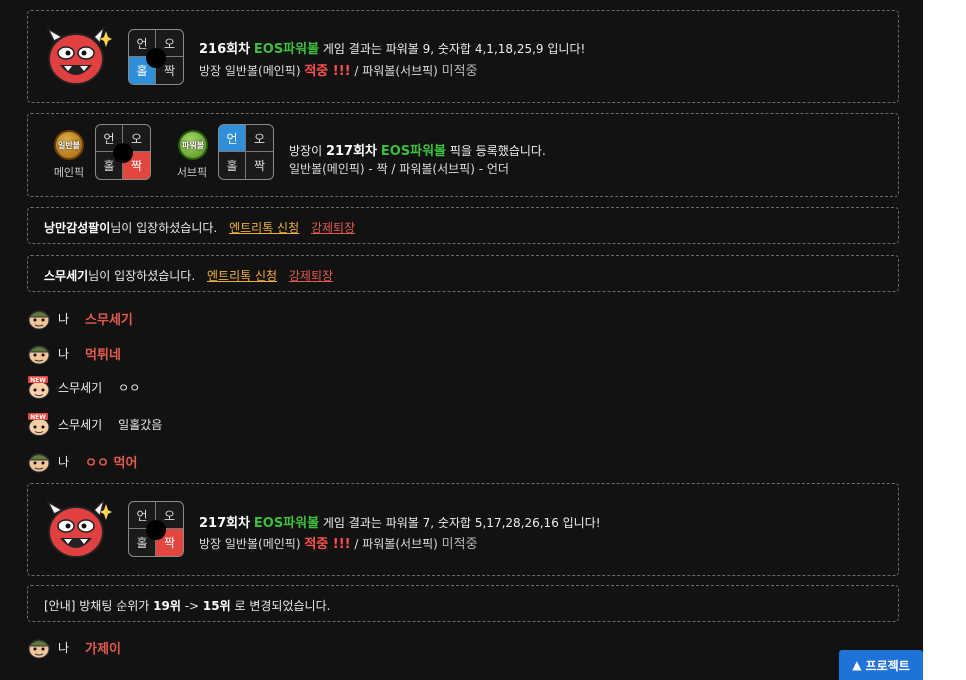 The width and height of the screenshot is (966, 680). Describe the element at coordinates (857, 665) in the screenshot. I see `triangle-up-icon: ▲` at that location.